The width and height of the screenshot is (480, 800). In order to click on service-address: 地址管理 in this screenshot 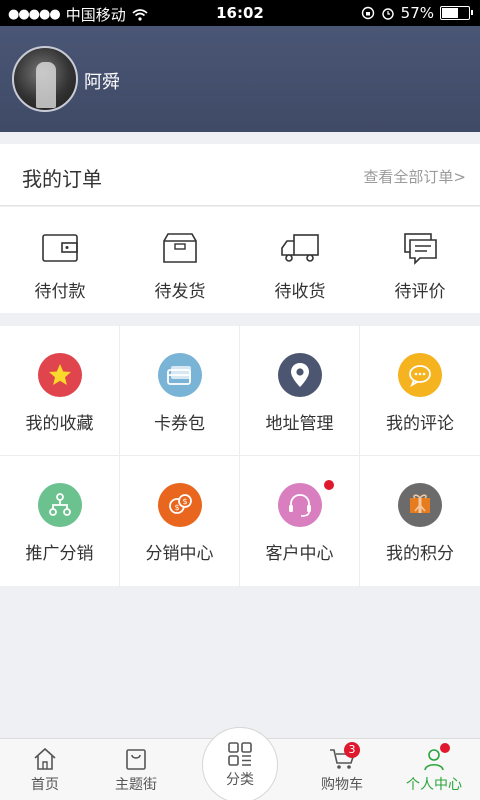, I will do `click(300, 391)`.